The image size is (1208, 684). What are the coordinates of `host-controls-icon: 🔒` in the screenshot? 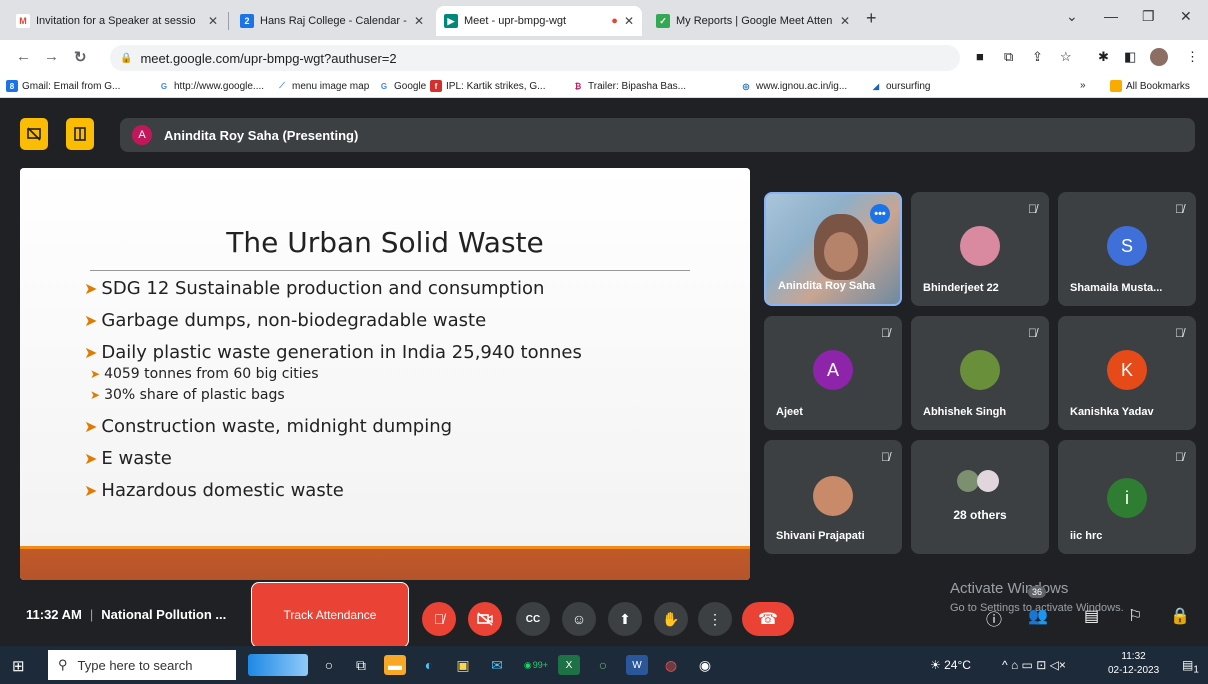 It's located at (1180, 616).